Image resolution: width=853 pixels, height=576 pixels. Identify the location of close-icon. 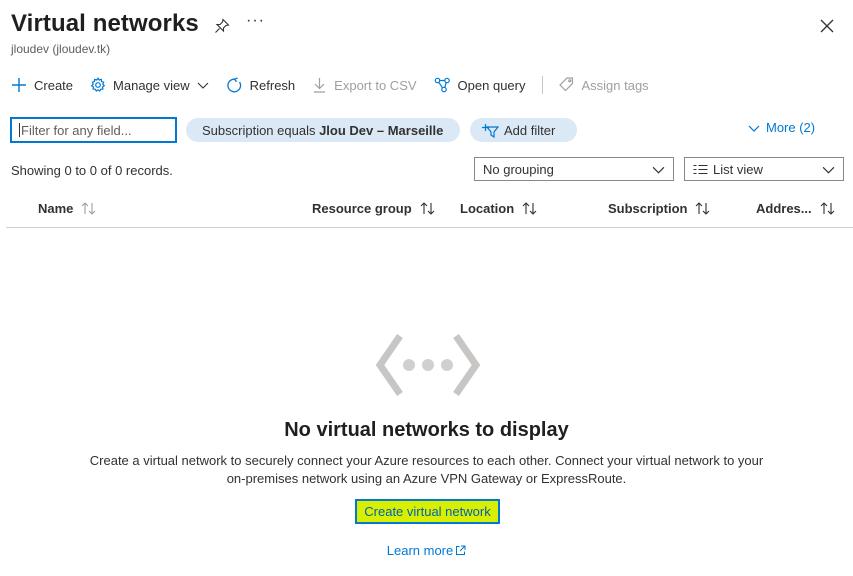
(827, 26).